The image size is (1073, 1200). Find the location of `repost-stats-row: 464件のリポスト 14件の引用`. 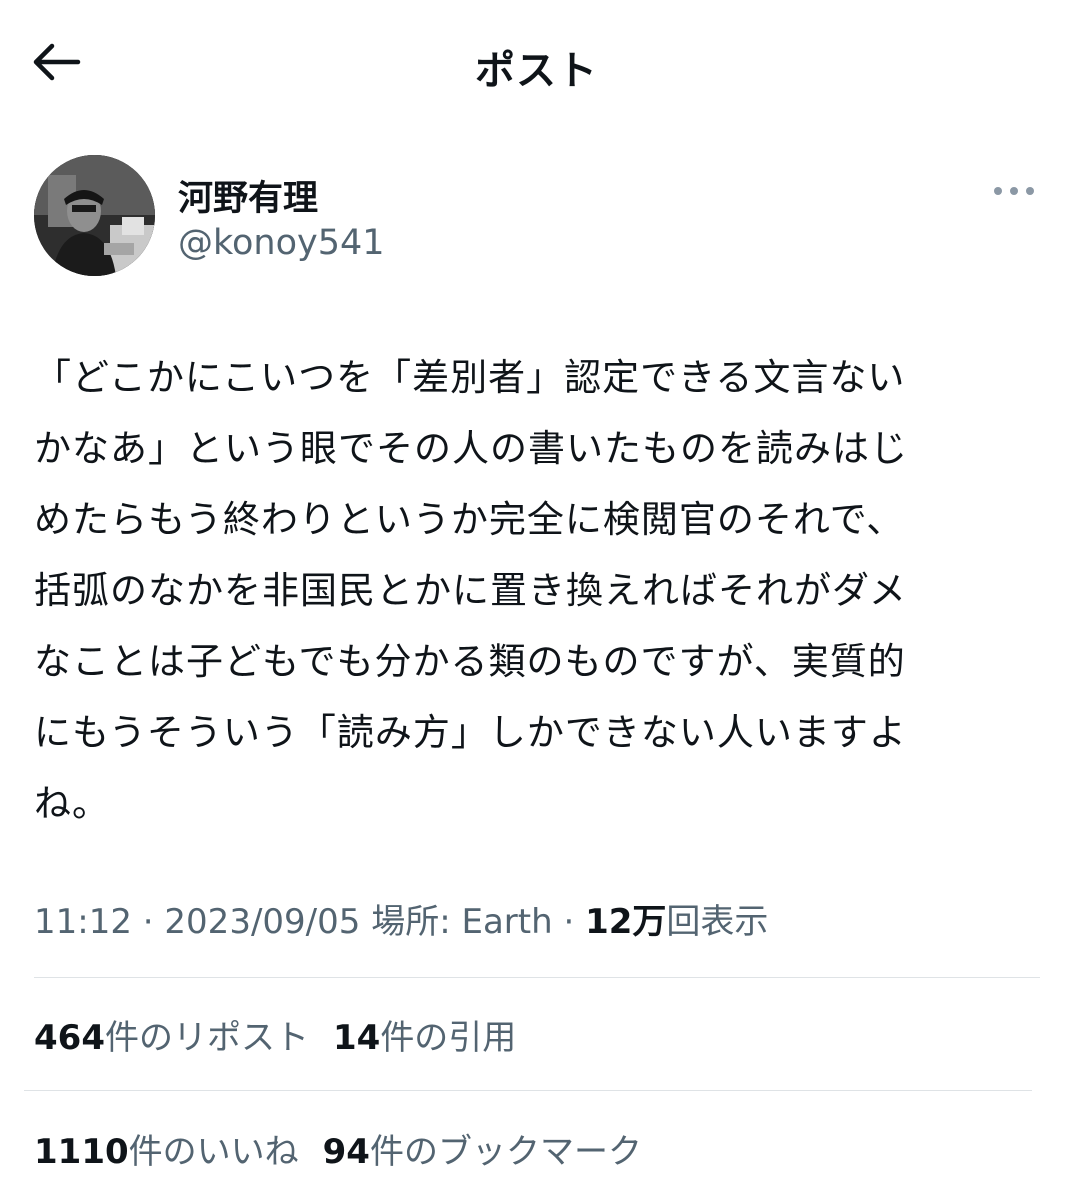

repost-stats-row: 464件のリポスト 14件の引用 is located at coordinates (287, 1034).